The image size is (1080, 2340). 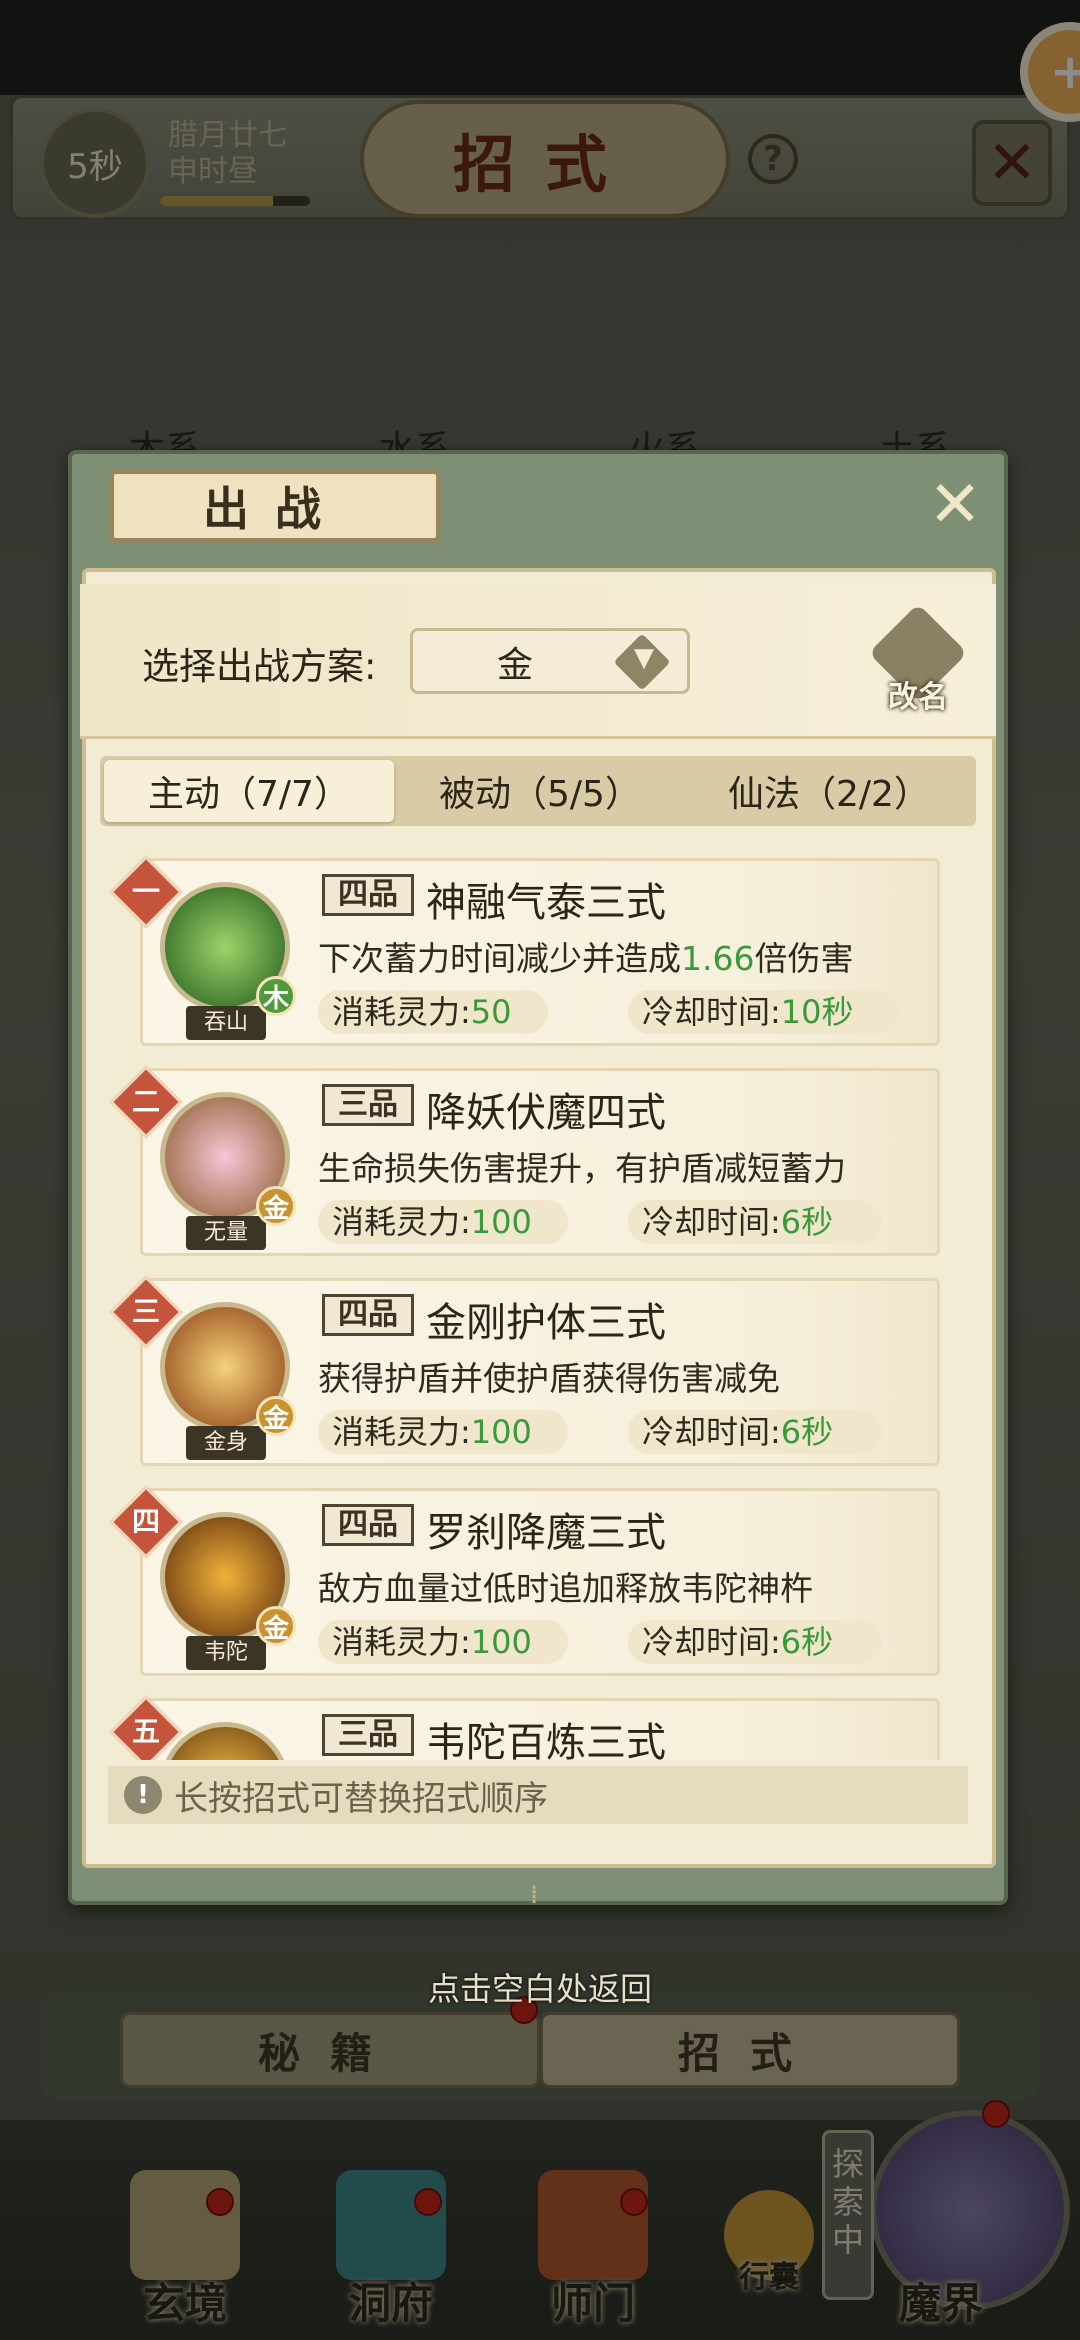 I want to click on cost-pill: 消耗灵力:50, so click(x=433, y=1012).